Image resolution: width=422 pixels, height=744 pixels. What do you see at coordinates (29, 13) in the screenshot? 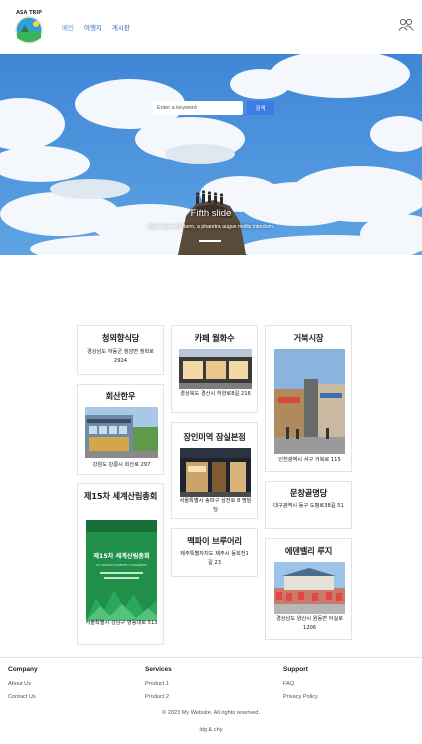
I see `svg-text: ASA TRIP` at bounding box center [29, 13].